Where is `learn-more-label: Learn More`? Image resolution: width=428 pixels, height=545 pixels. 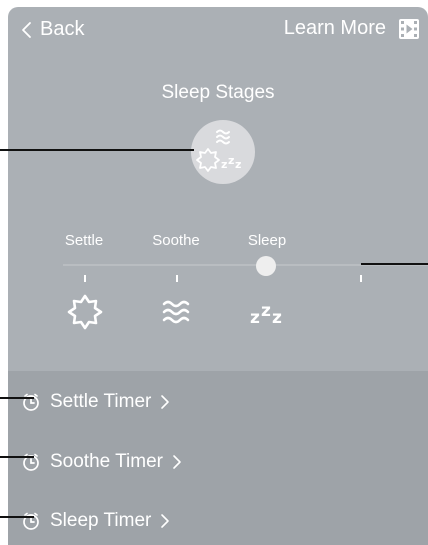
learn-more-label: Learn More is located at coordinates (334, 28).